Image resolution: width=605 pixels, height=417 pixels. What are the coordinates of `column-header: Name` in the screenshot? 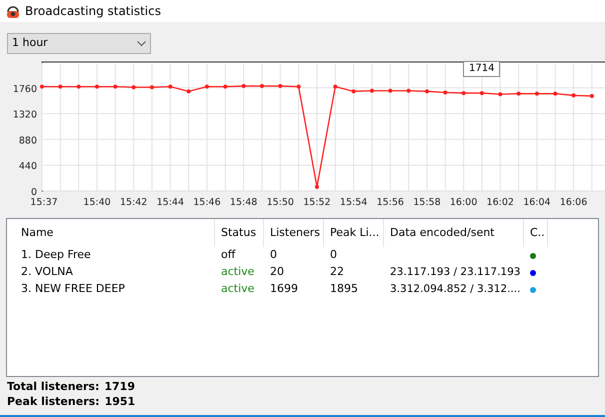 It's located at (115, 233).